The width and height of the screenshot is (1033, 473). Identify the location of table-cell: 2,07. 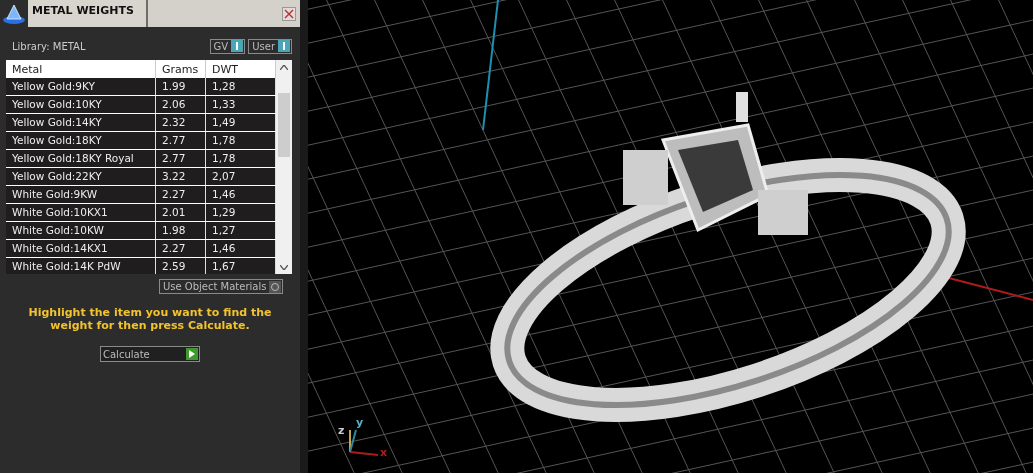
(241, 176).